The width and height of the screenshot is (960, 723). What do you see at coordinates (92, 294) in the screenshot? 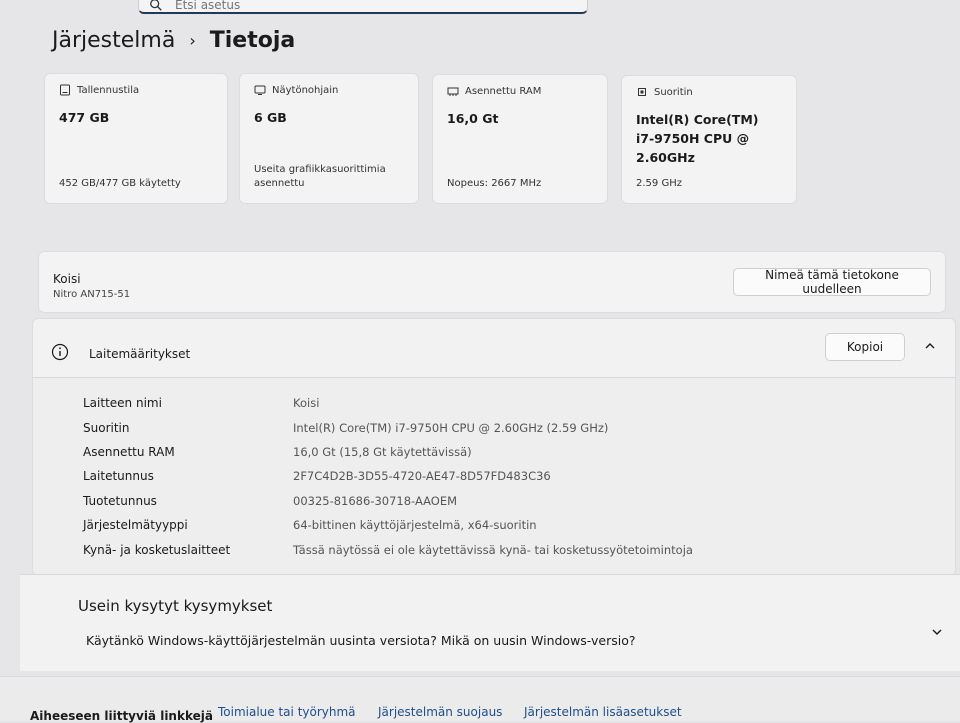
I see `device-model: Nitro AN715-51` at bounding box center [92, 294].